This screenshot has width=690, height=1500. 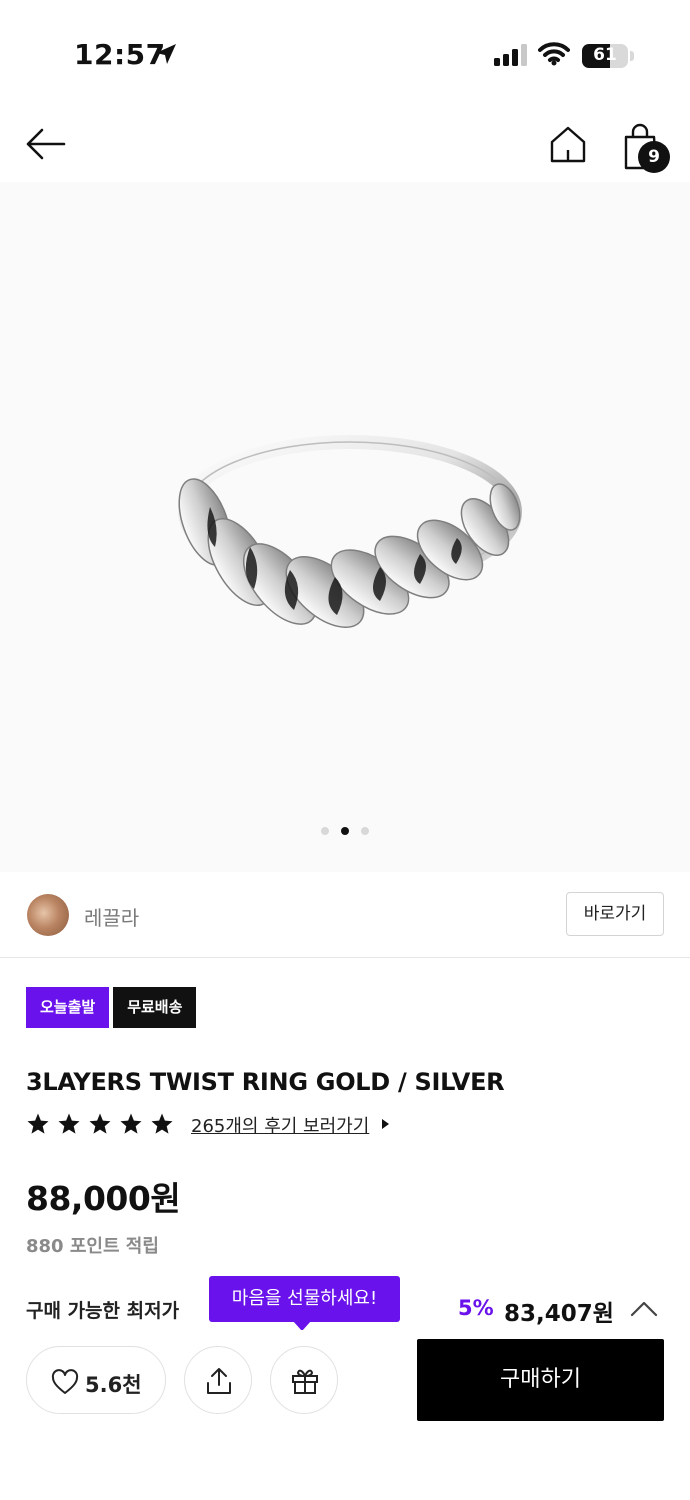 What do you see at coordinates (554, 54) in the screenshot?
I see `wifi-icon` at bounding box center [554, 54].